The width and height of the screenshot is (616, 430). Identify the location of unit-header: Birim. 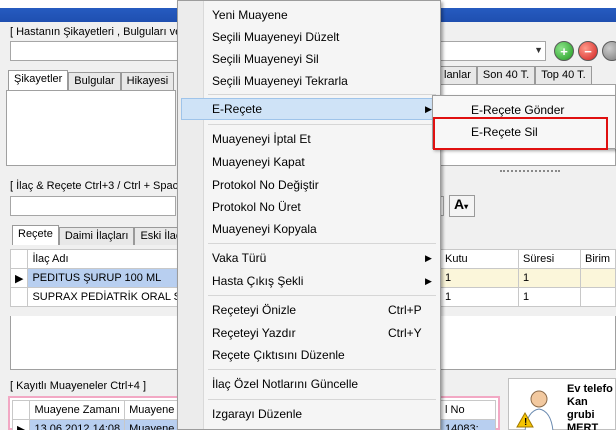
(598, 259).